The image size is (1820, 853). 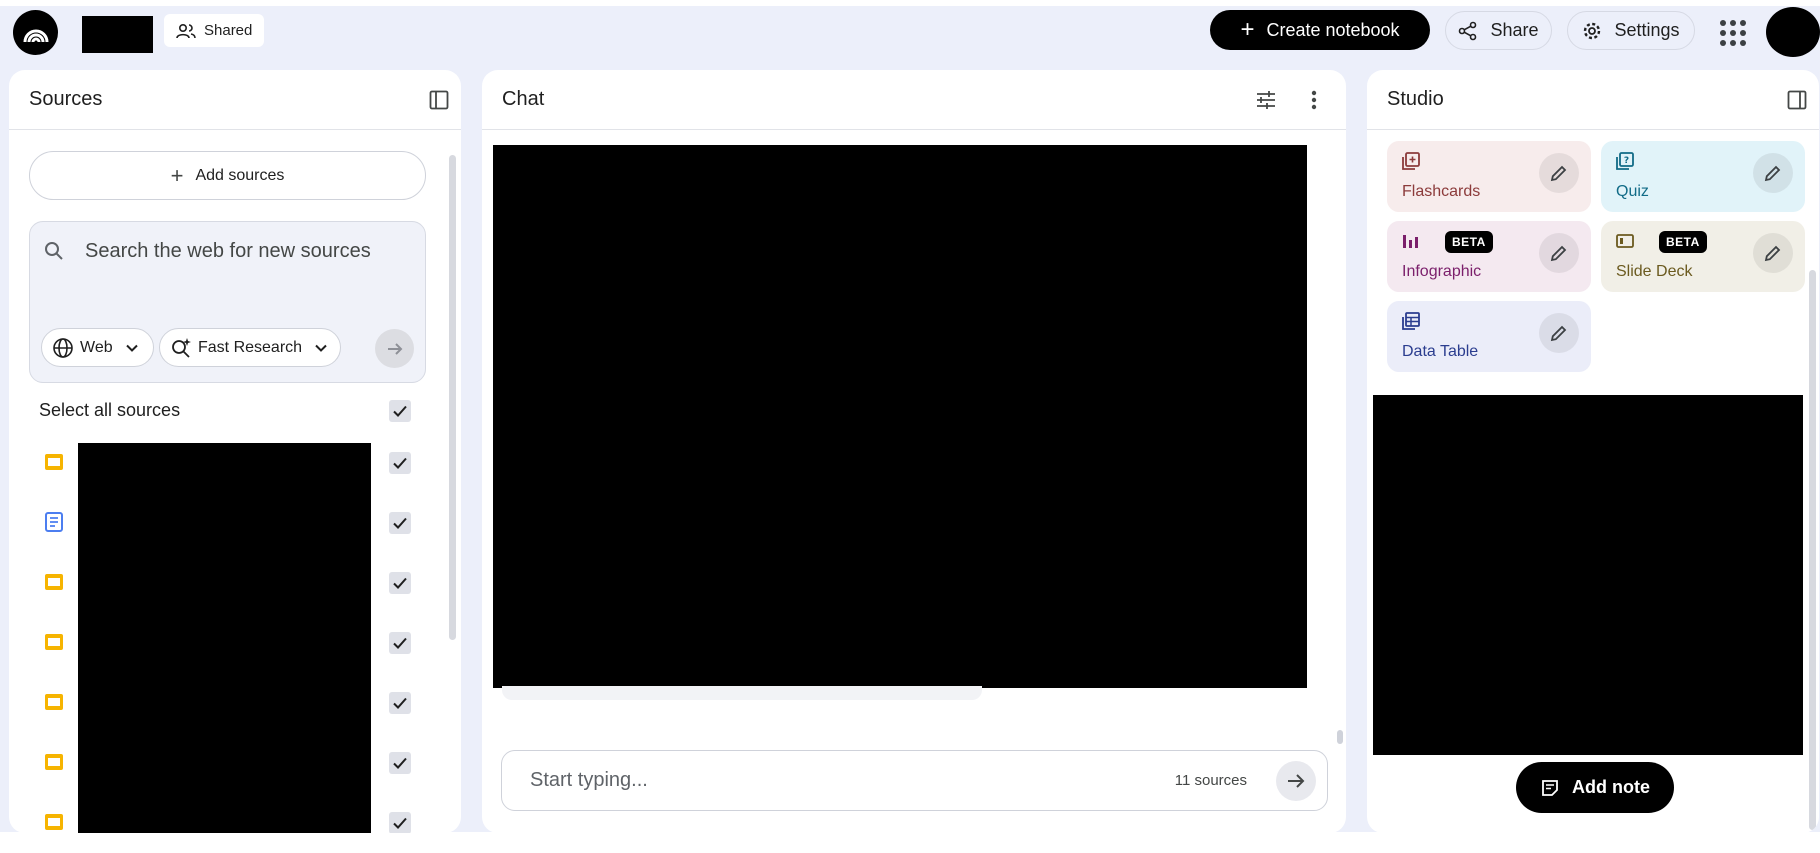 What do you see at coordinates (224, 638) in the screenshot?
I see `source-titles-redacted` at bounding box center [224, 638].